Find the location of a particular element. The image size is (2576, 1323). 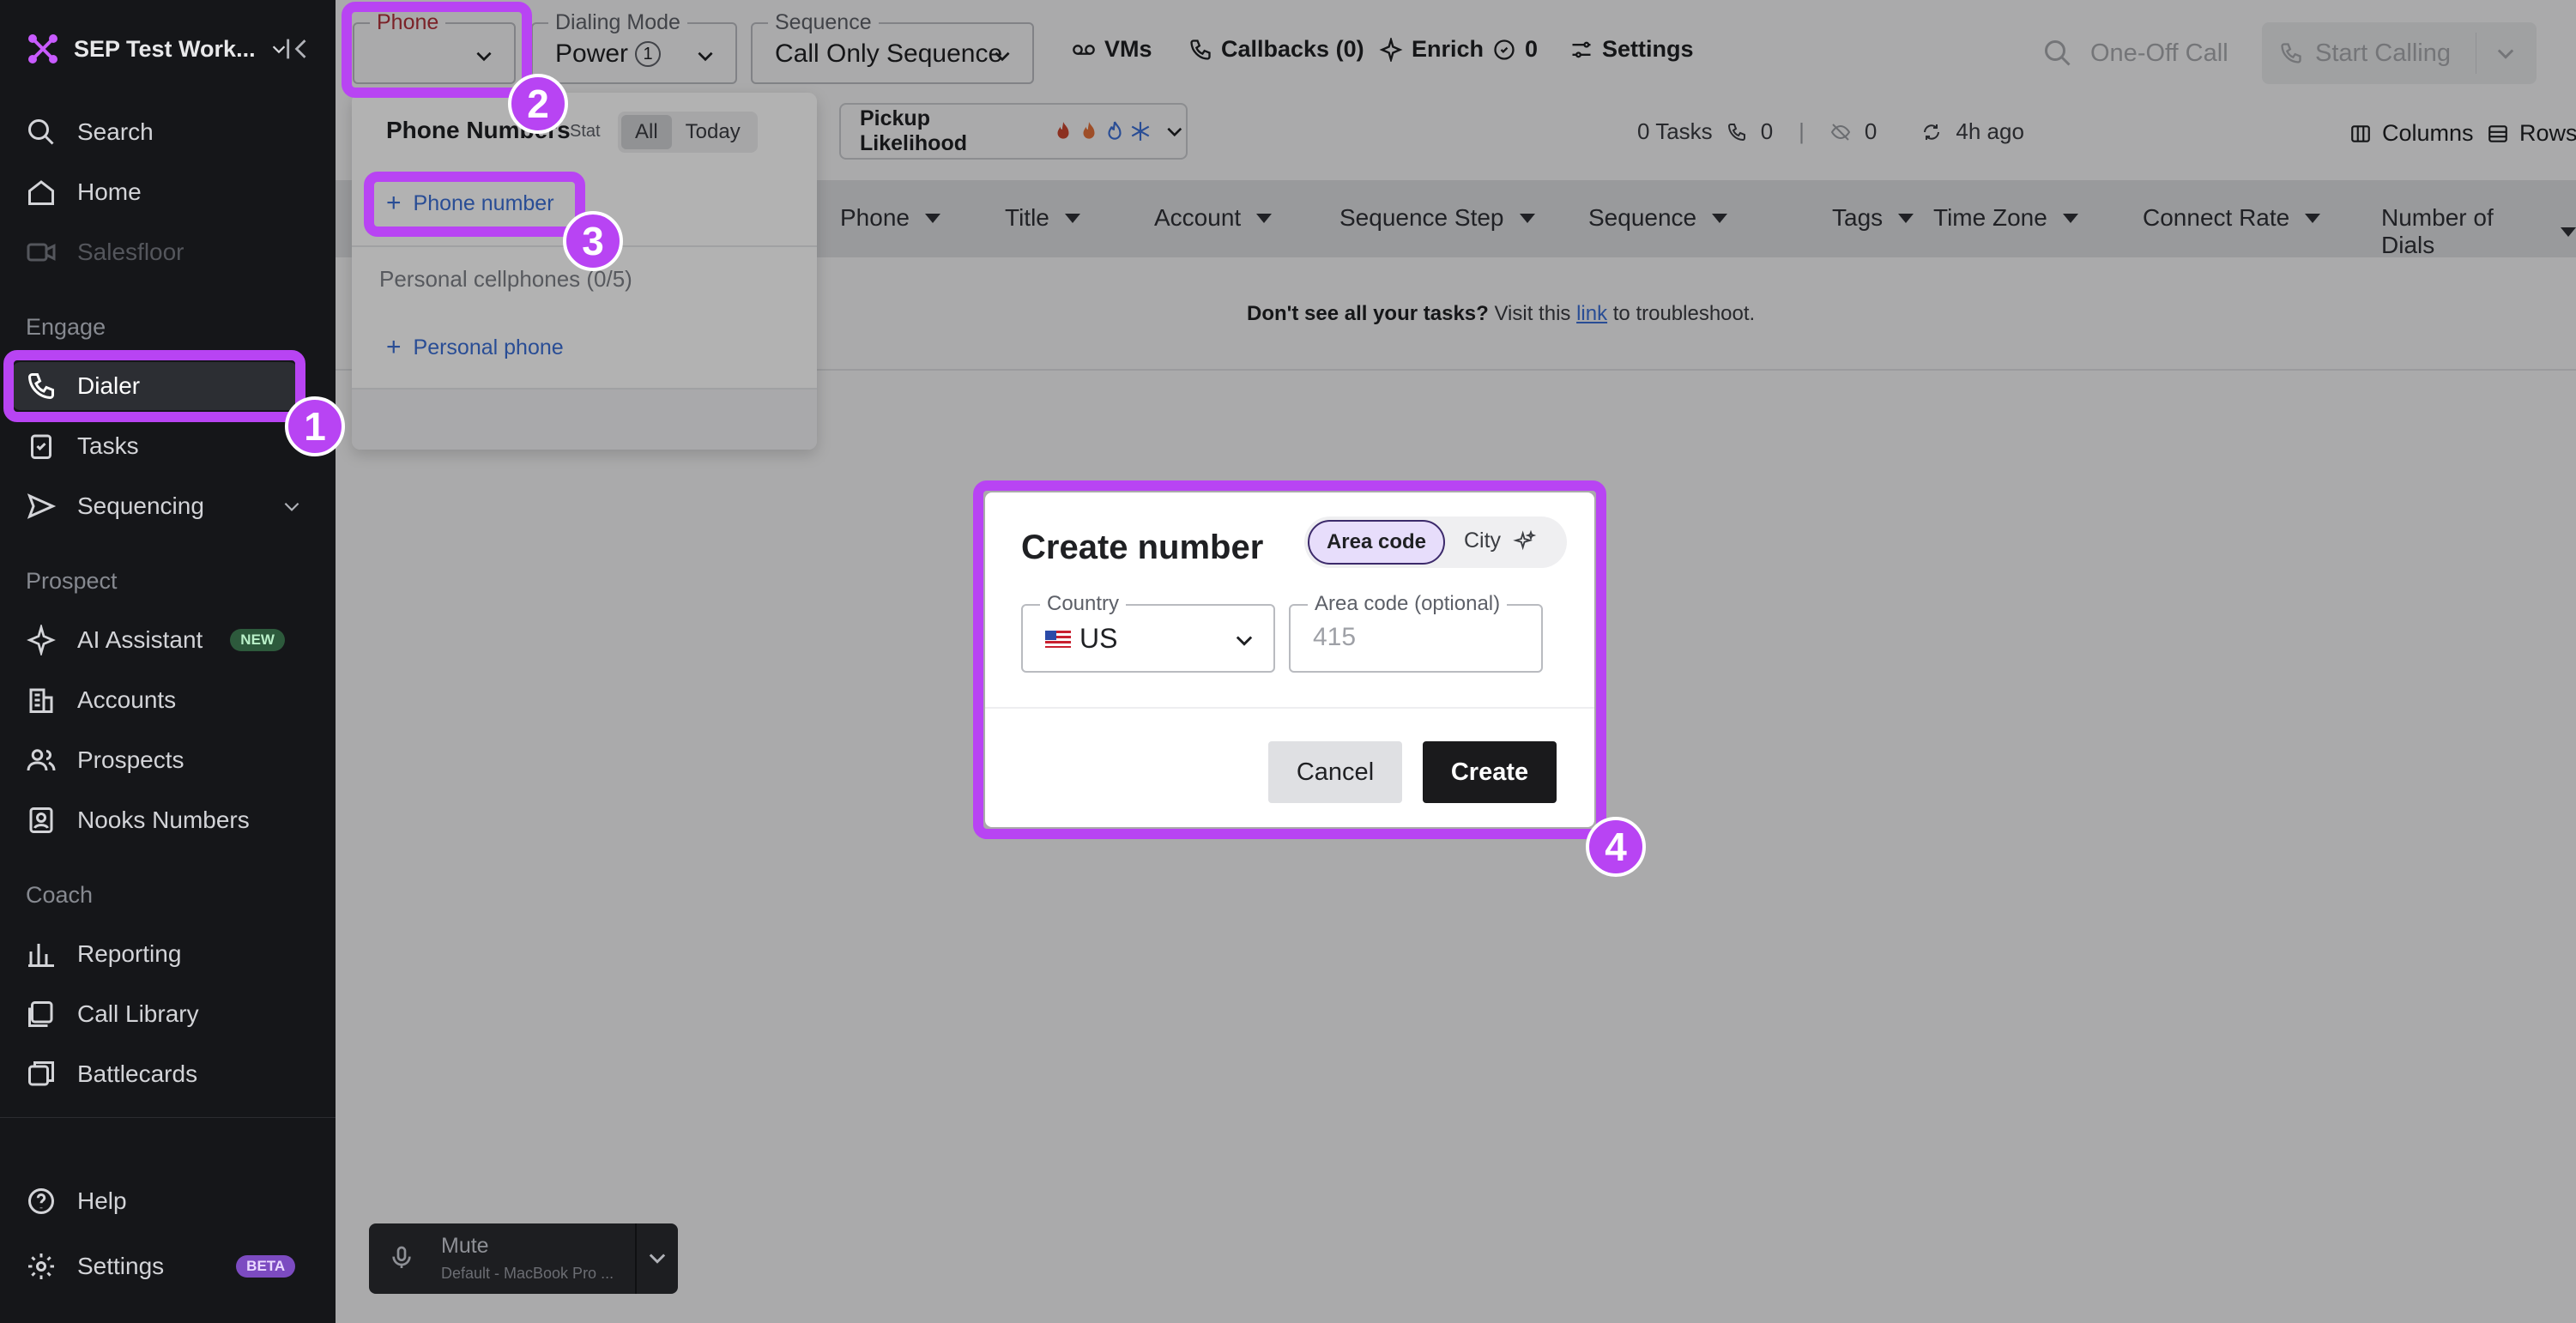

sidebar-item-call-library: Call Library is located at coordinates (163, 1014).